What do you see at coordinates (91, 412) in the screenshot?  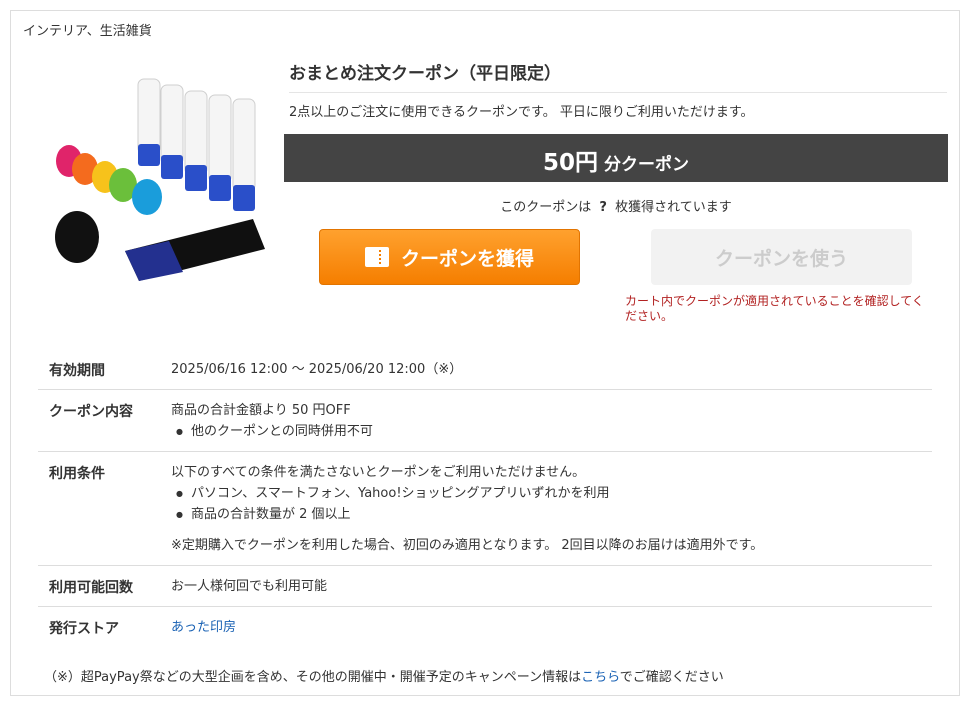 I see `content-label: クーポン内容` at bounding box center [91, 412].